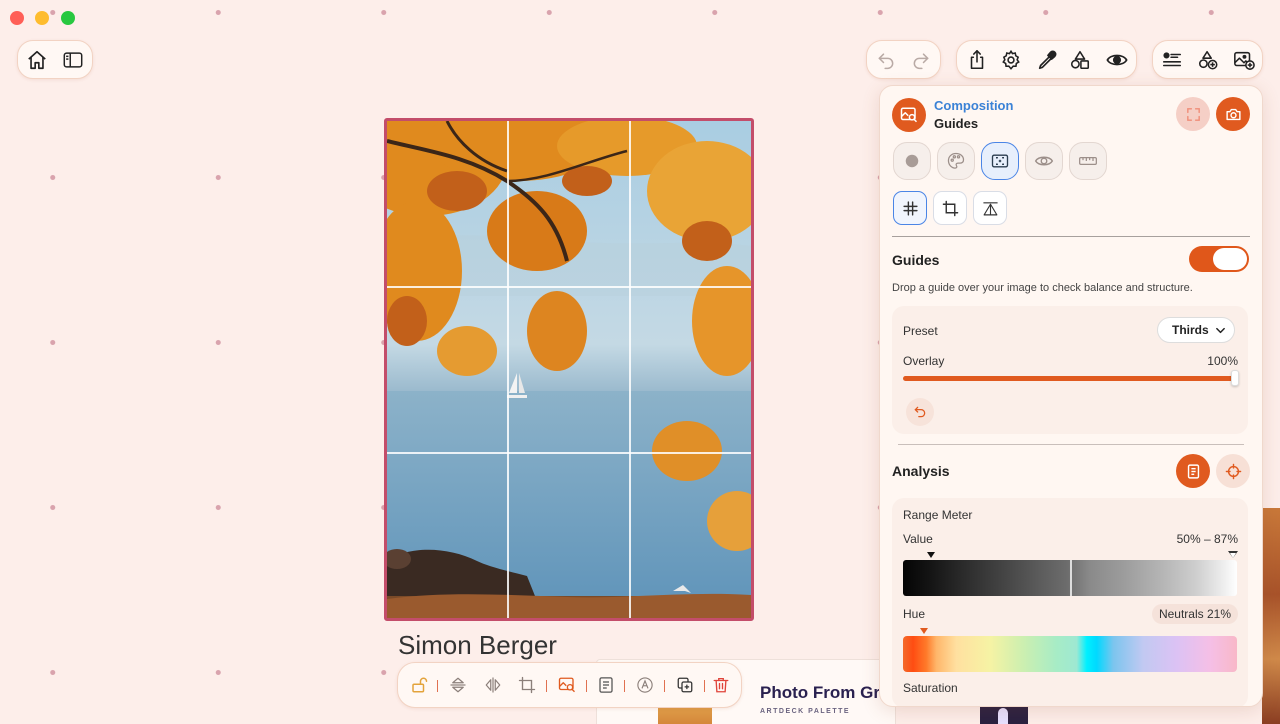  I want to click on flip-horizontal-icon, so click(493, 685).